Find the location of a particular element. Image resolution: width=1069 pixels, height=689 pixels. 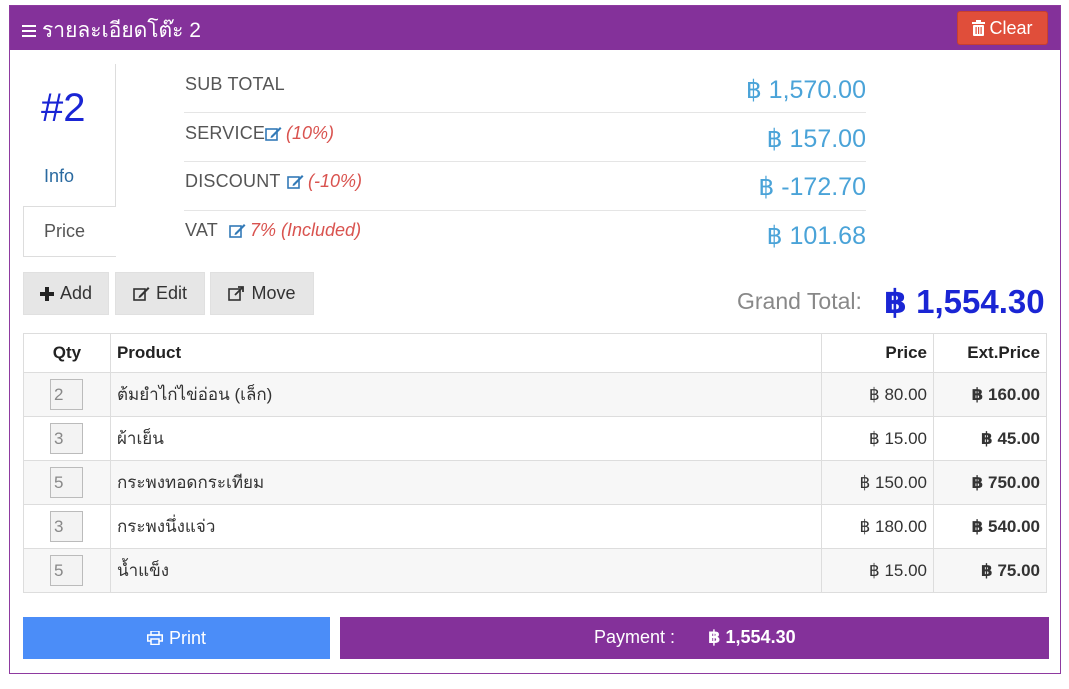

edit-button: Edit is located at coordinates (160, 293).